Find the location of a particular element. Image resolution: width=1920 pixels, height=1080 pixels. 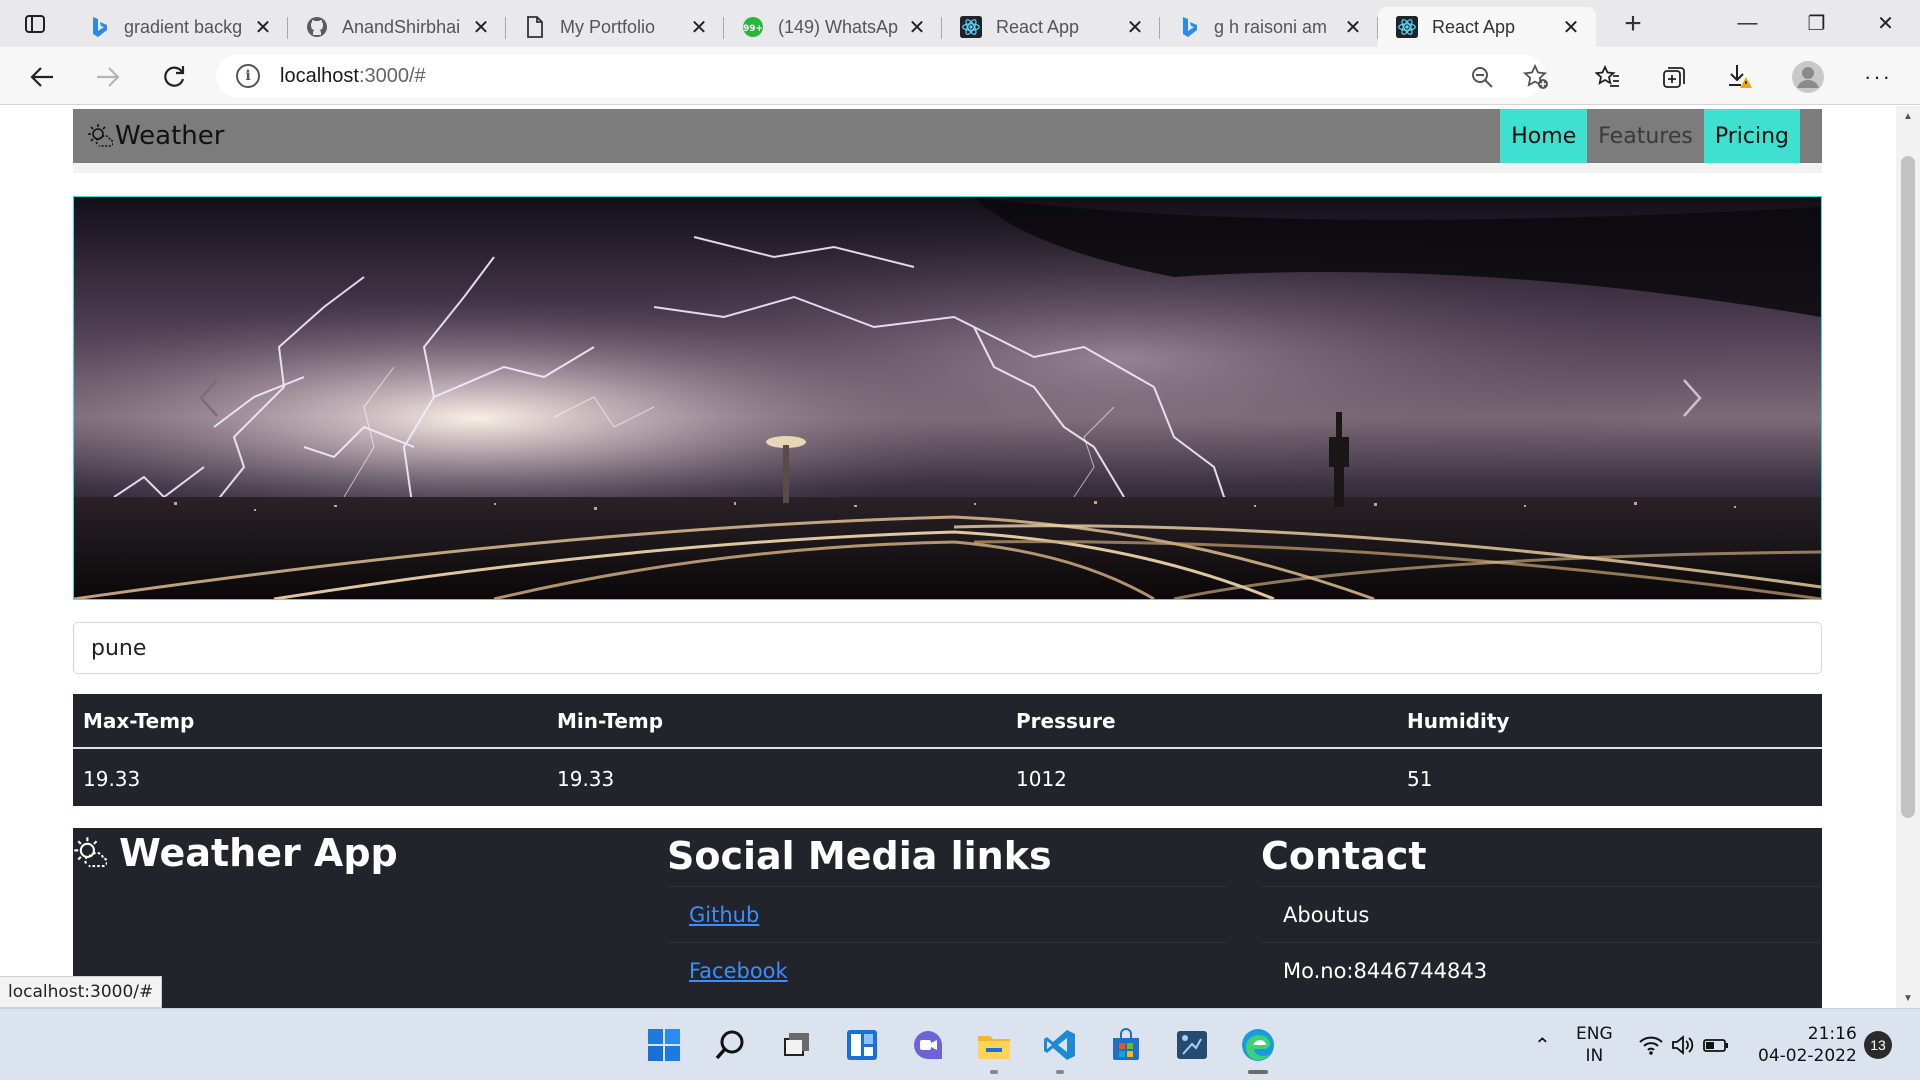

weather-app-logo-icon is located at coordinates (90, 852).